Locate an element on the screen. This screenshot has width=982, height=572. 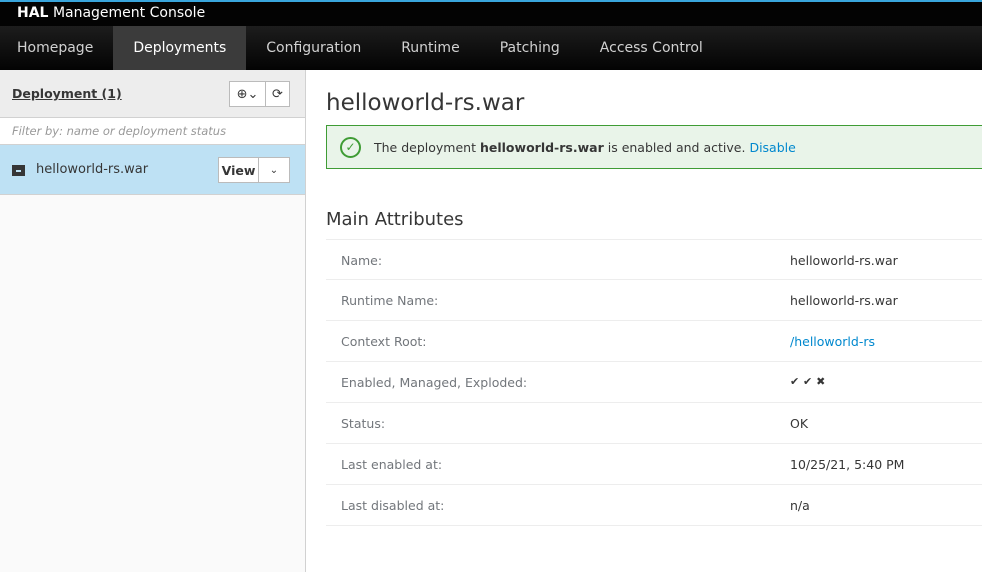
section-title: Main Attributes is located at coordinates (395, 219).